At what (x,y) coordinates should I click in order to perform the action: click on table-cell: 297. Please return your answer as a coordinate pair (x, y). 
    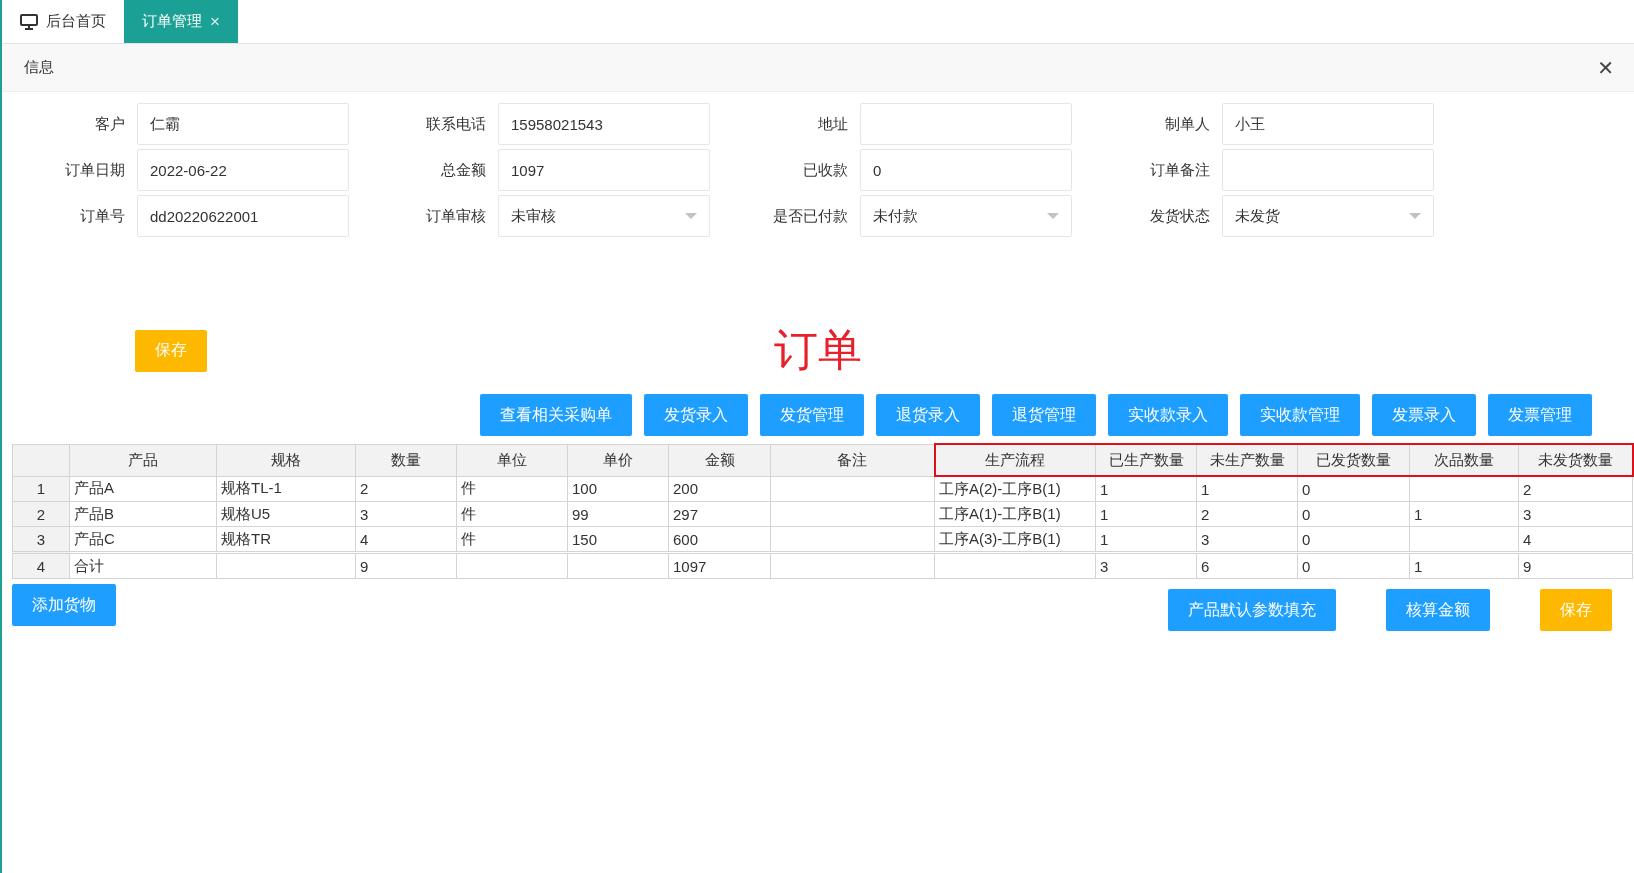
    Looking at the image, I should click on (719, 514).